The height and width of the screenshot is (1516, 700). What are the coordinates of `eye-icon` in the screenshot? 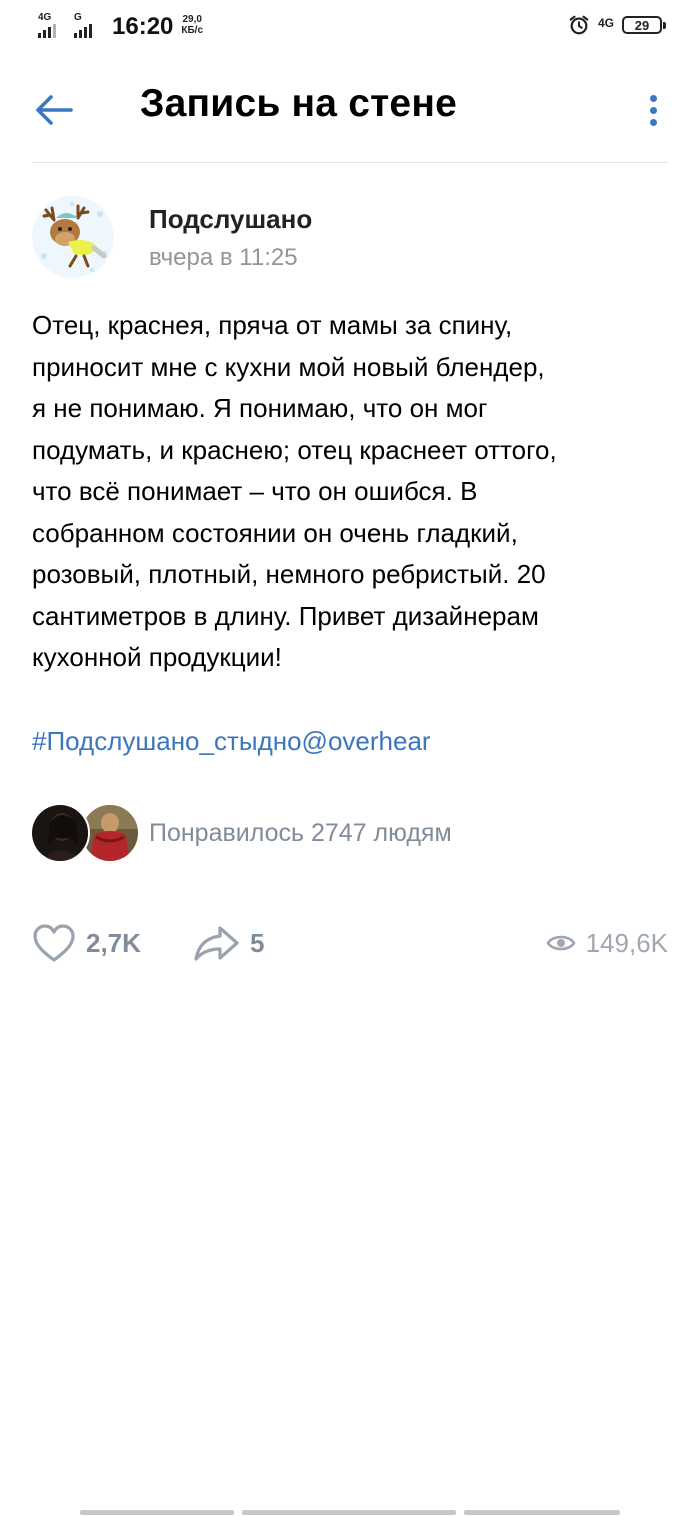 It's located at (561, 943).